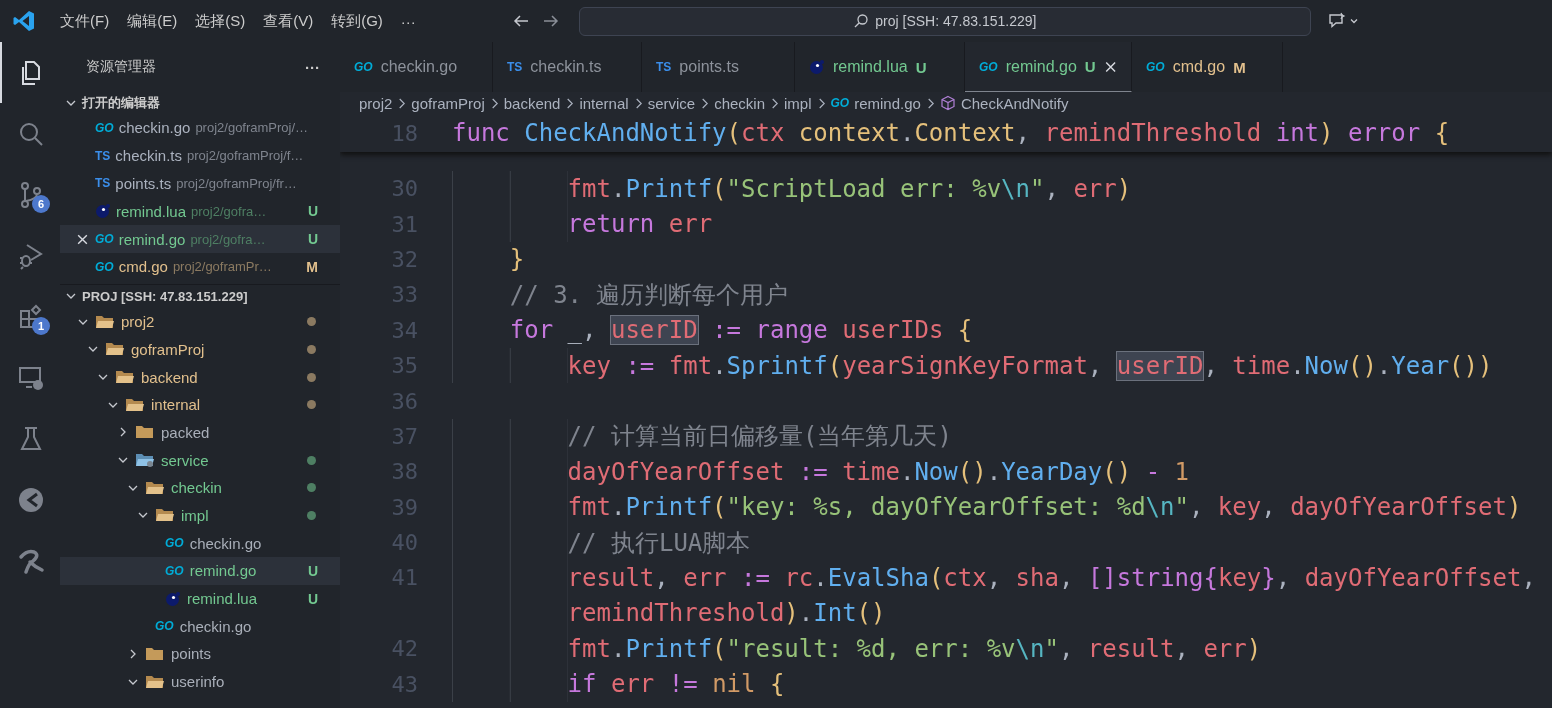 This screenshot has height=708, width=1552. Describe the element at coordinates (376, 103) in the screenshot. I see `breadcrumb: proj2` at that location.